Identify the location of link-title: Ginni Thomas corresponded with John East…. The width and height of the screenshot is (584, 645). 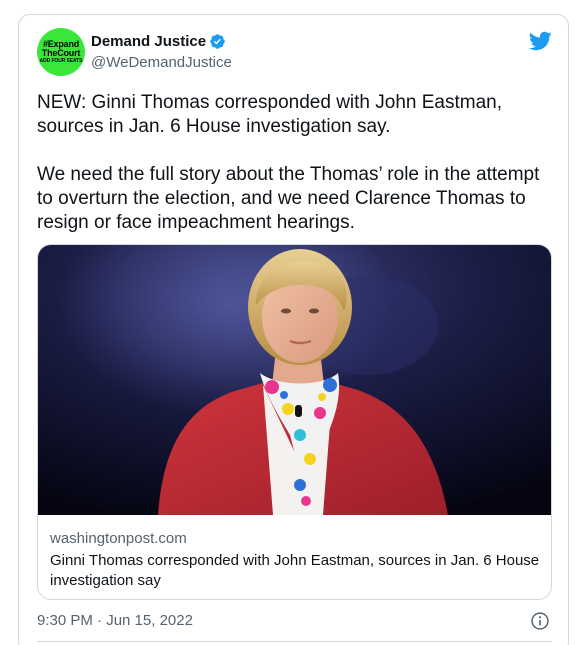
(295, 571).